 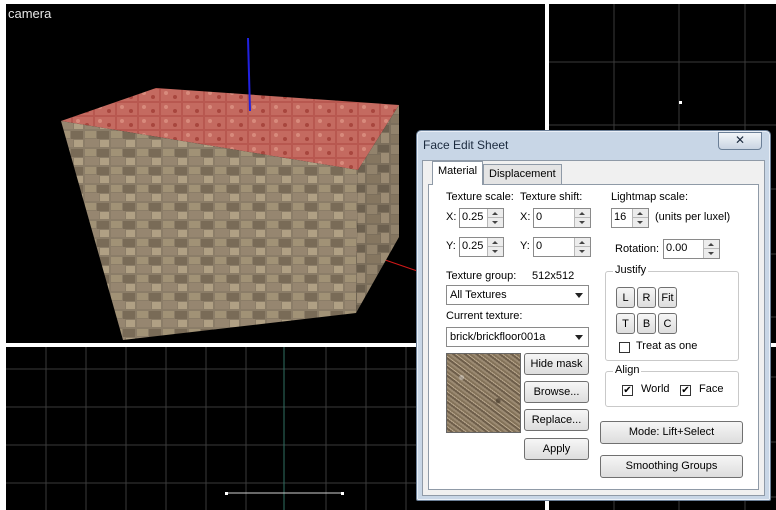 I want to click on texture-preview-image, so click(x=483, y=393).